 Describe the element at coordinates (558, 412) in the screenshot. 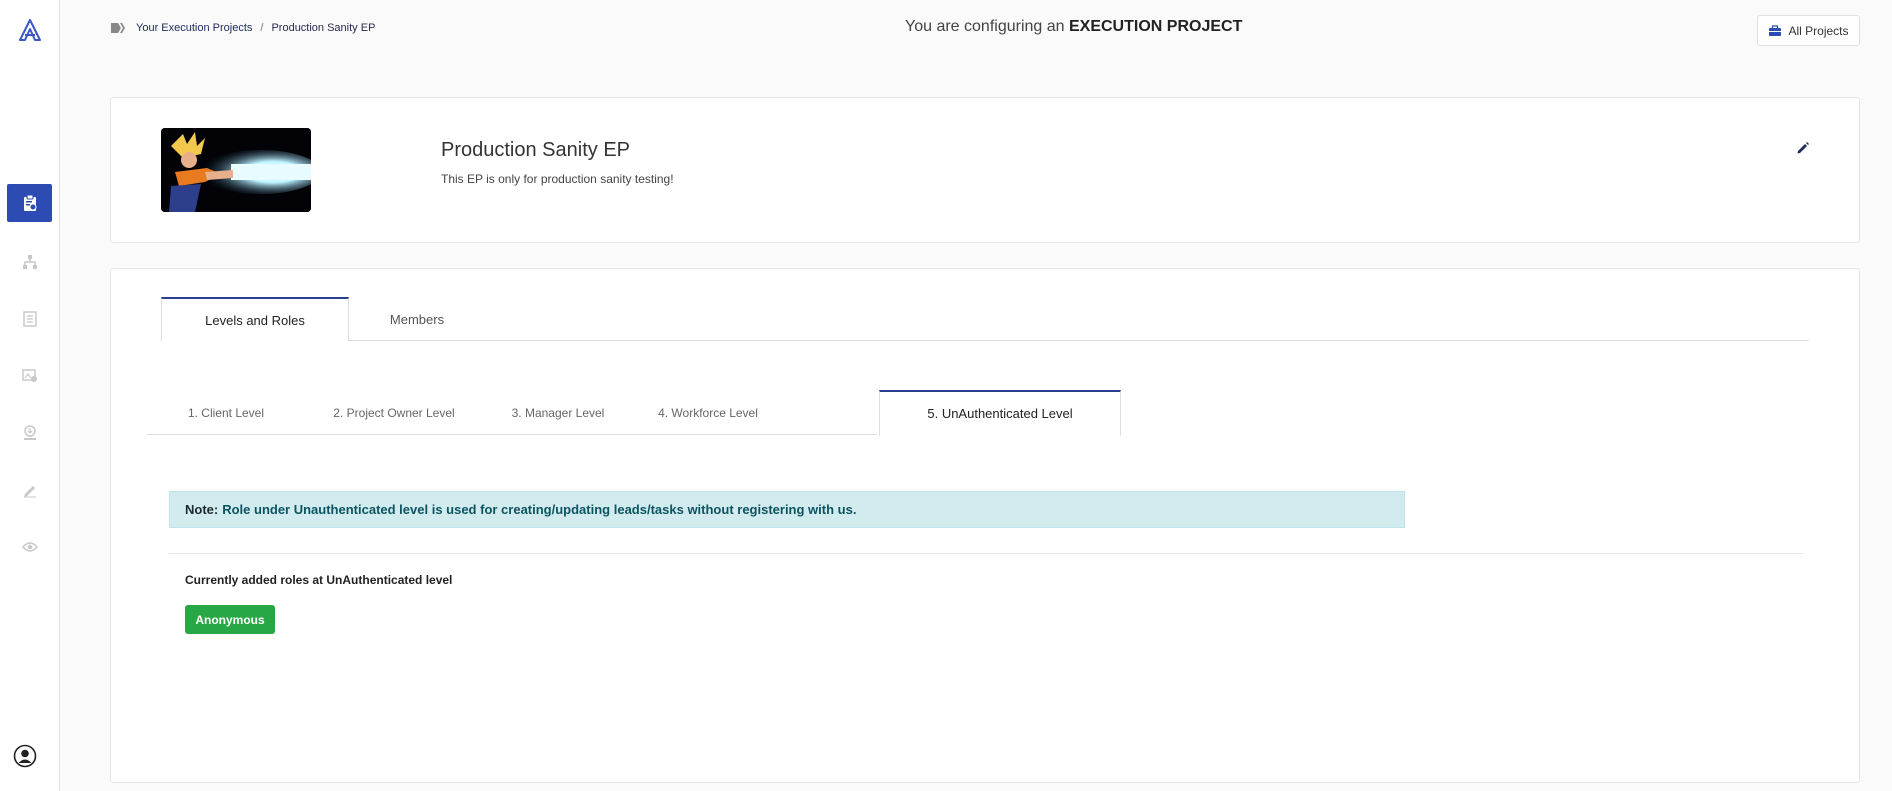

I see `level-tab-manager: 3. Manager Level` at that location.